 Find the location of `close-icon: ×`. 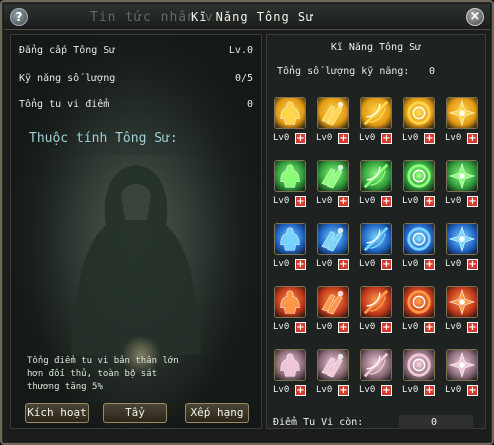

close-icon: × is located at coordinates (475, 17).